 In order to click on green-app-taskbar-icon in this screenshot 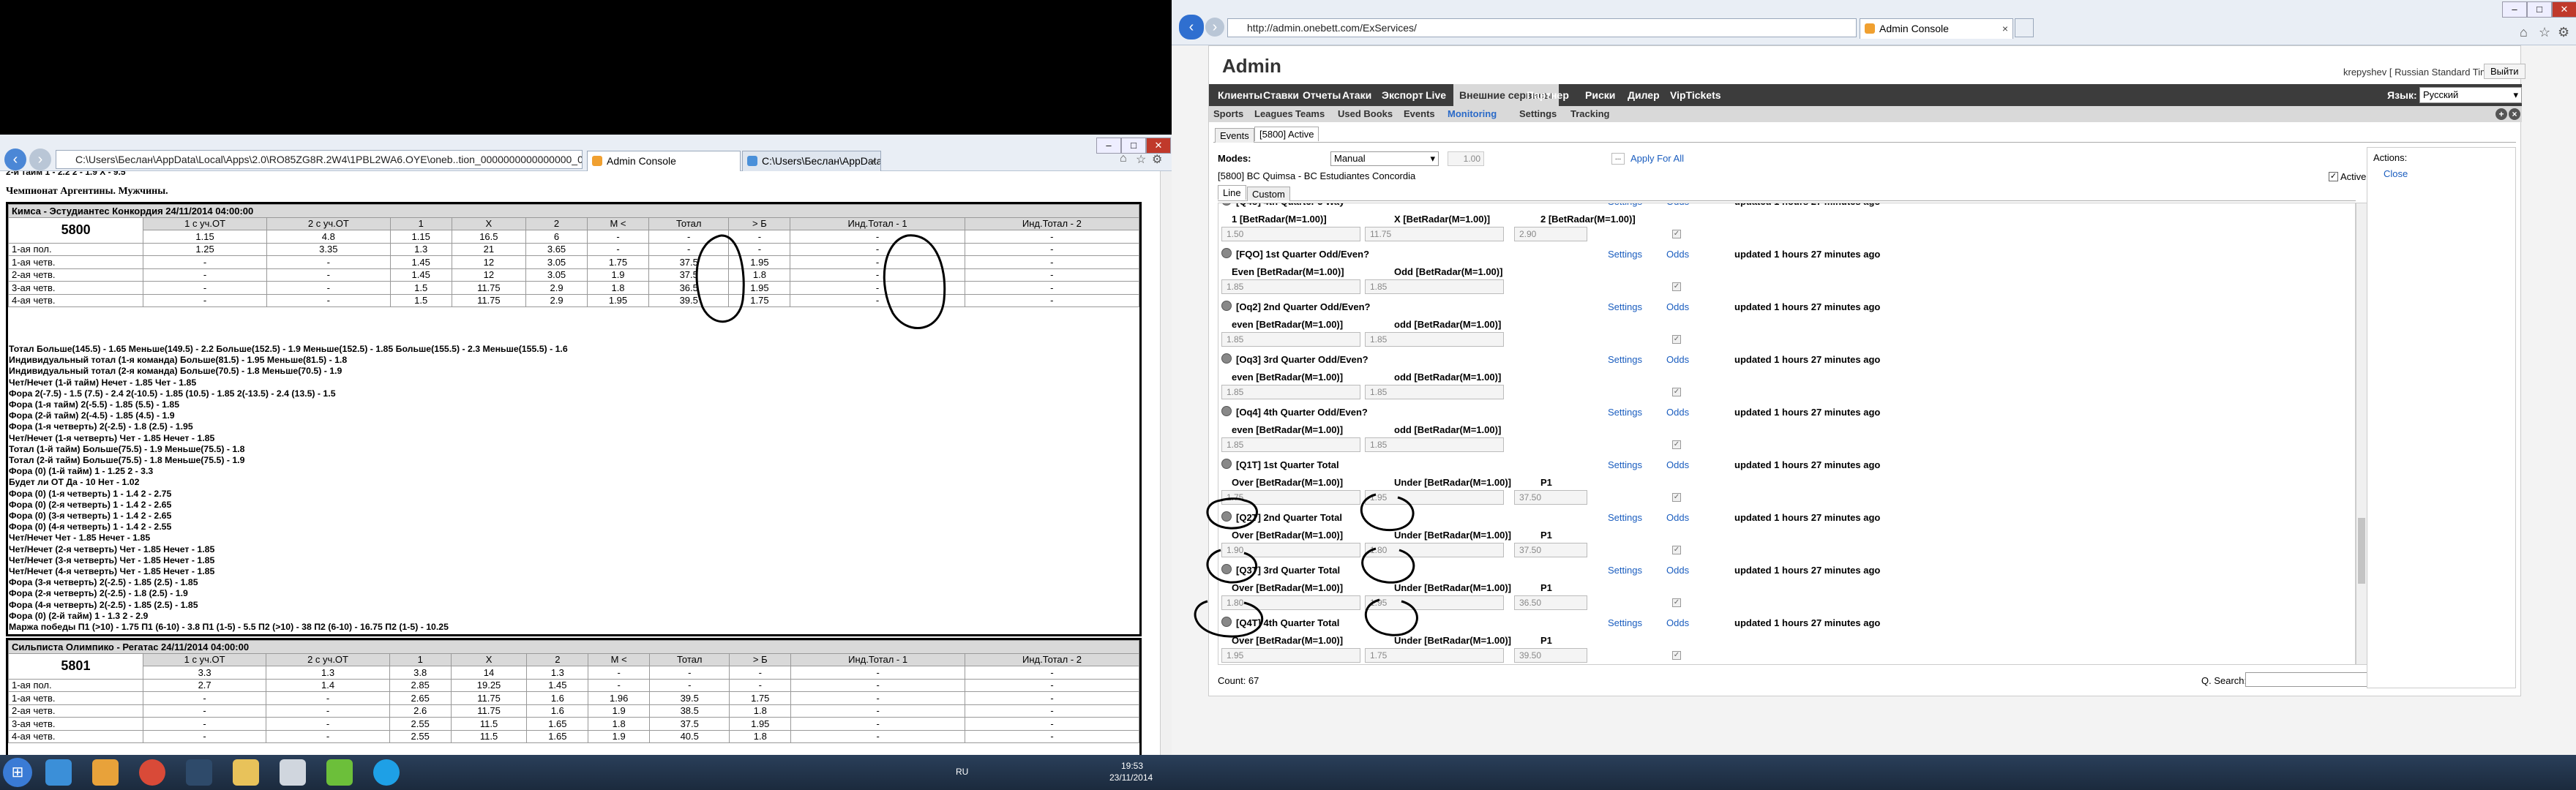, I will do `click(339, 772)`.